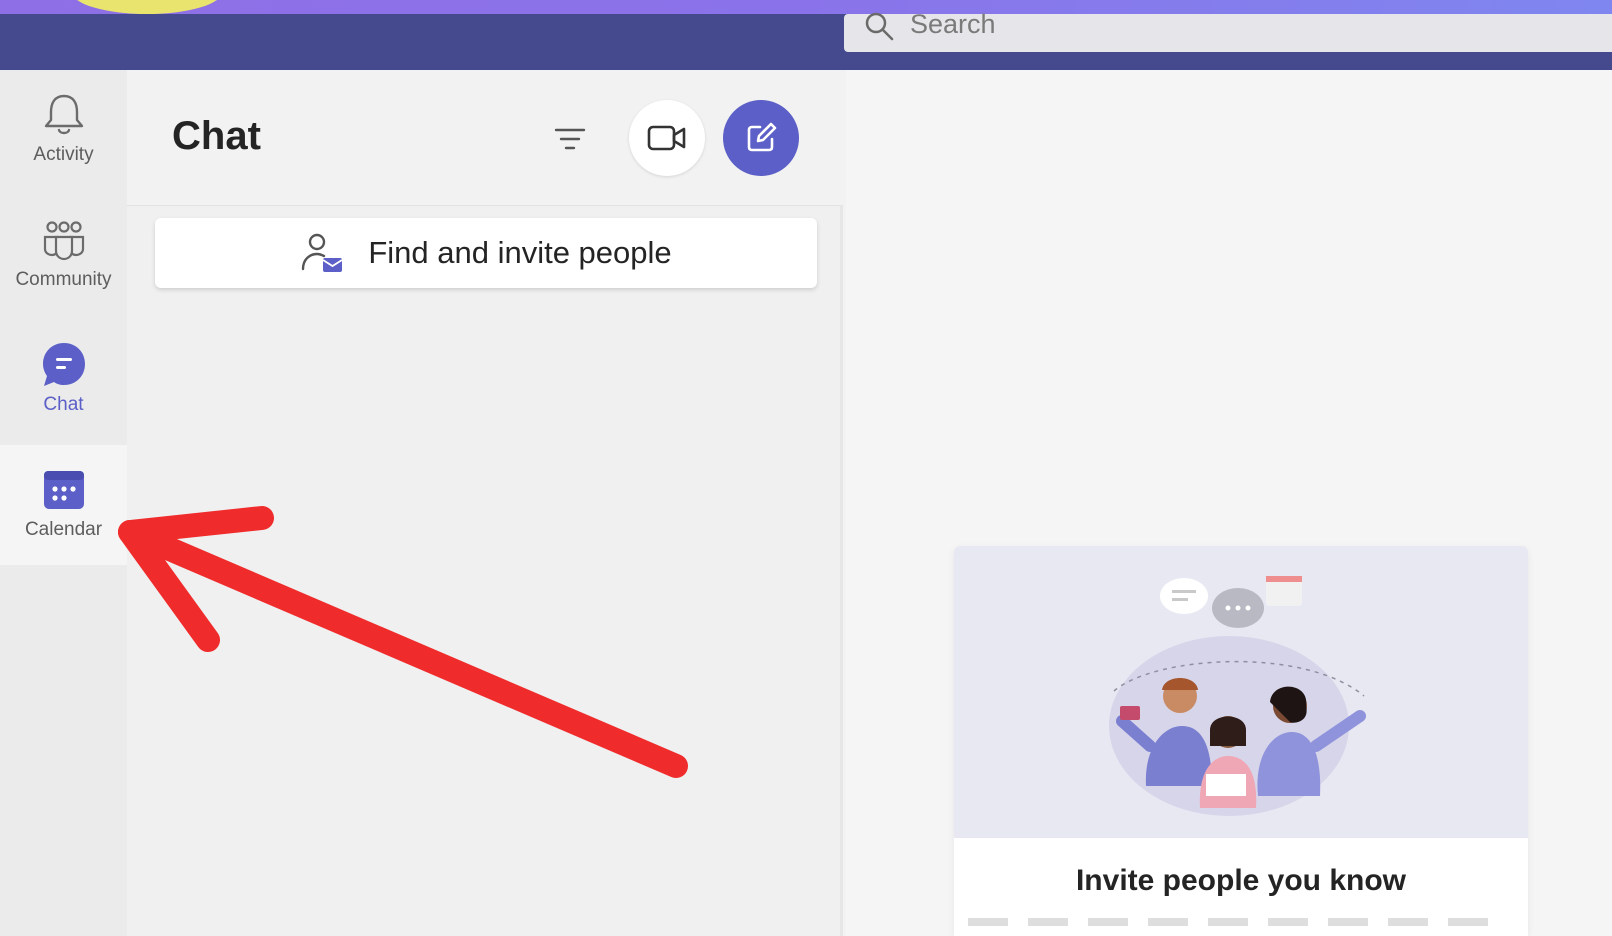 The width and height of the screenshot is (1612, 936). I want to click on new-chat-icon, so click(762, 137).